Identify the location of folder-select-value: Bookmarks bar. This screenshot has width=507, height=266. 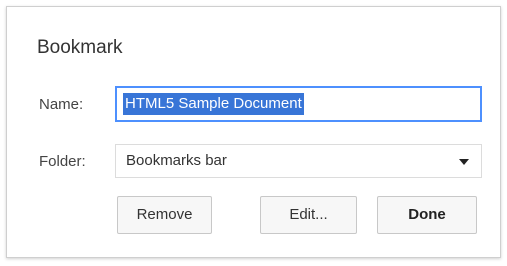
(176, 160).